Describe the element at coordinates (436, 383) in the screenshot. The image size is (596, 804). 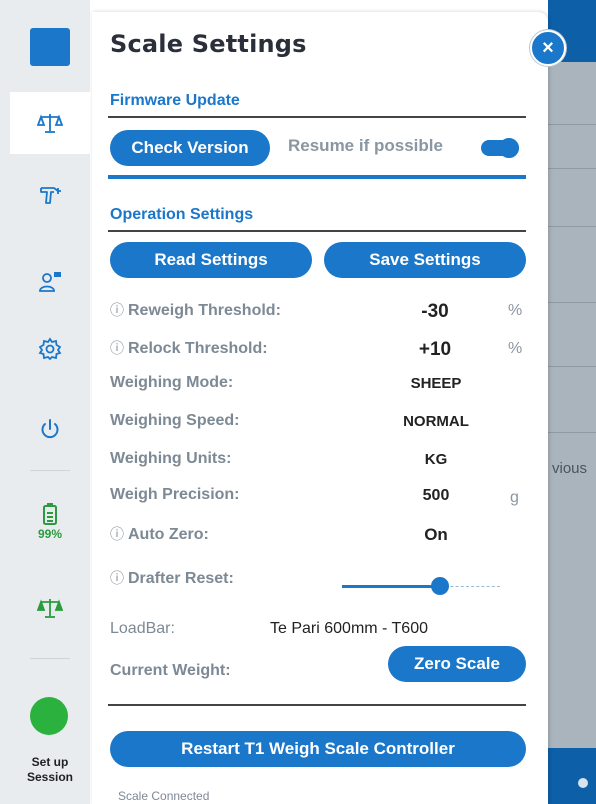
I see `weighing-mode-value: SHEEP` at that location.